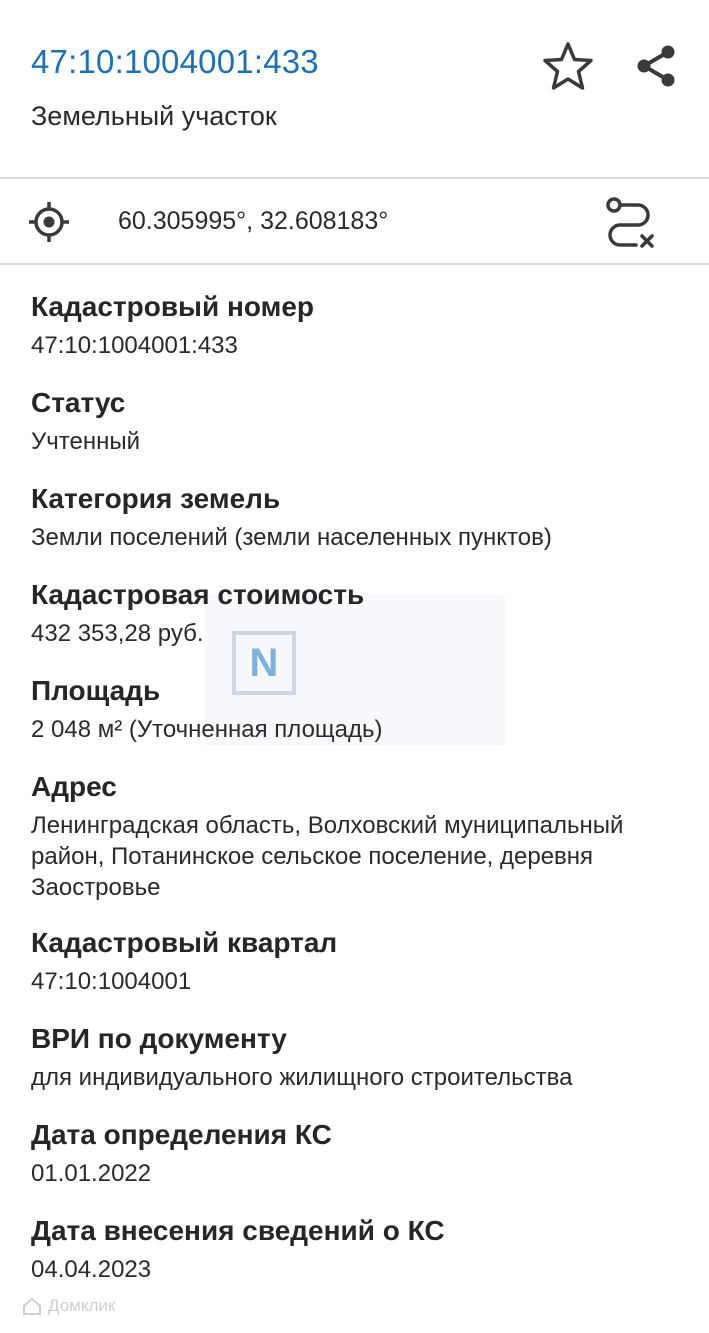  Describe the element at coordinates (181, 1134) in the screenshot. I see `field-label: Дата определения КС` at that location.